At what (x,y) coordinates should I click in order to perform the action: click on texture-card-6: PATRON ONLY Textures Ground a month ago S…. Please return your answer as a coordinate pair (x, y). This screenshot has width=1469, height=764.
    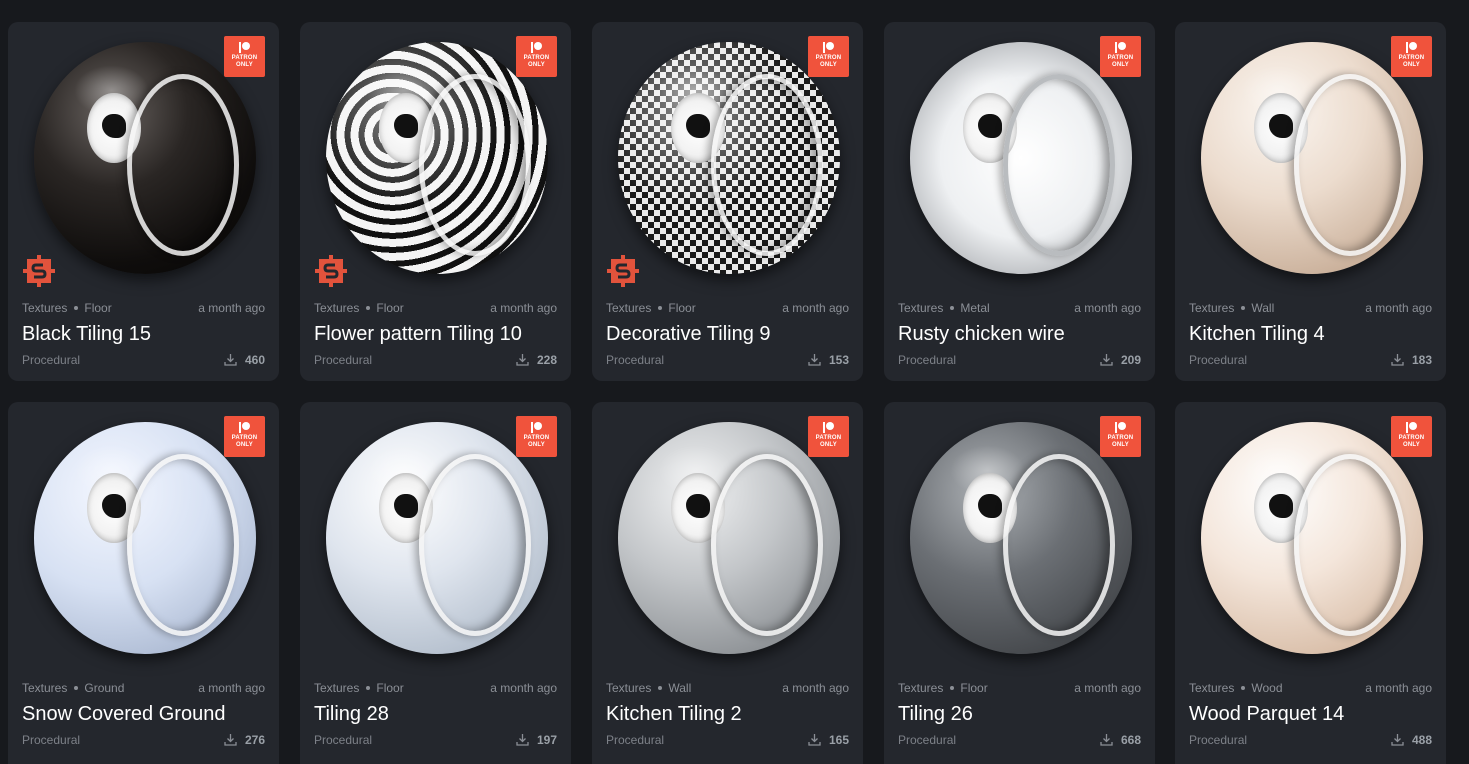
    Looking at the image, I should click on (143, 583).